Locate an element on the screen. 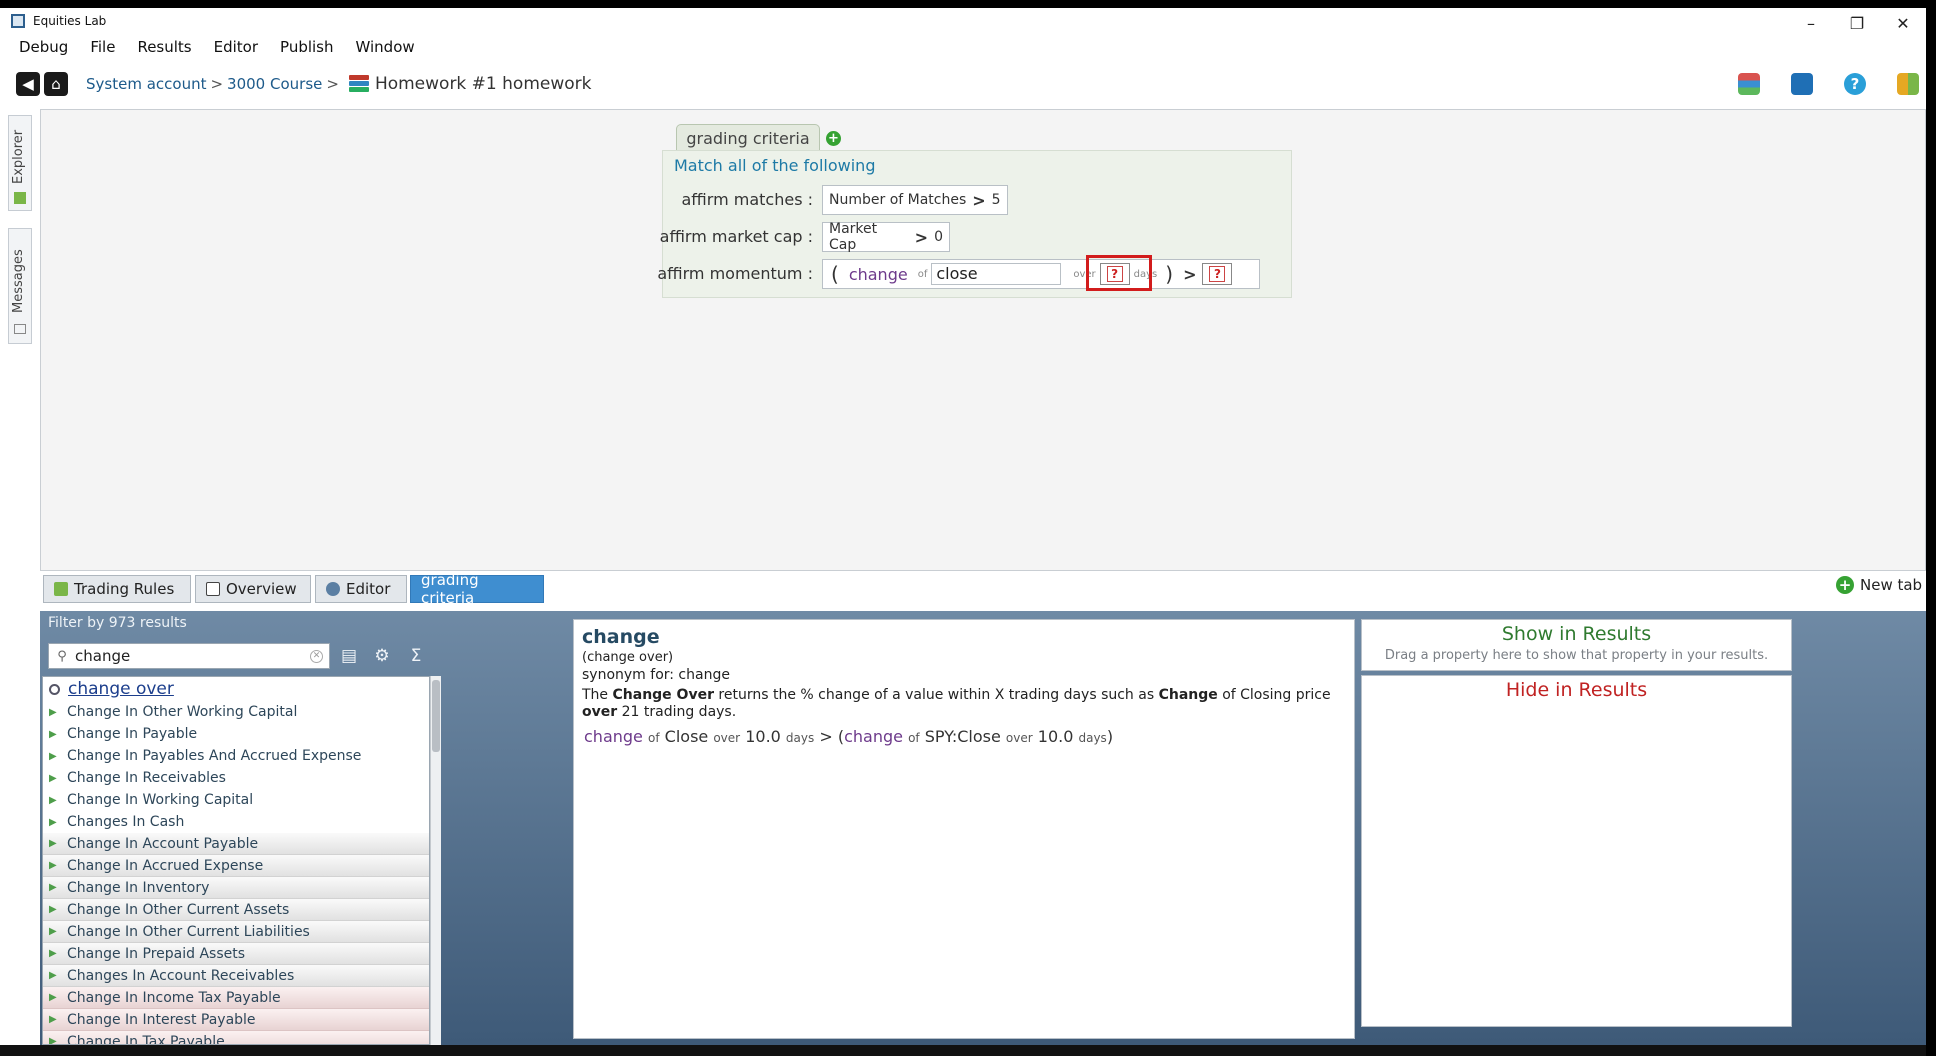 The height and width of the screenshot is (1056, 1936). rule-field: Market Cap is located at coordinates (853, 237).